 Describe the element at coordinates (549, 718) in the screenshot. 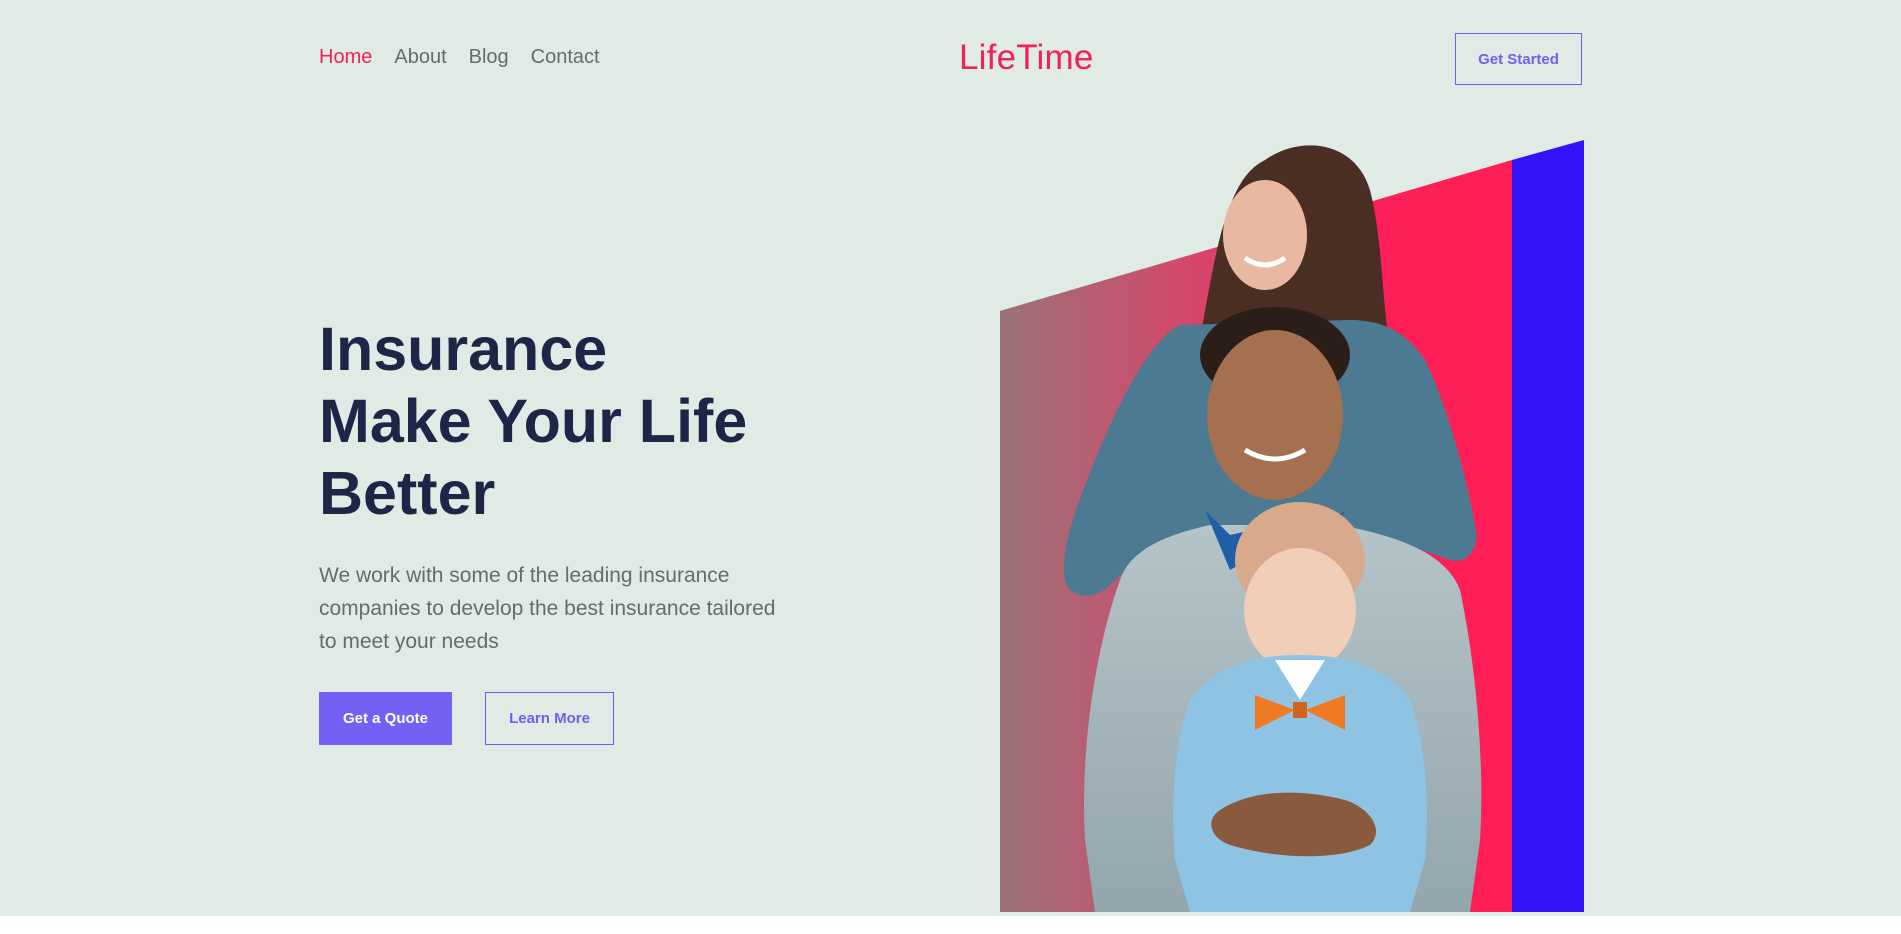

I see `learn-more-button: Learn More` at that location.